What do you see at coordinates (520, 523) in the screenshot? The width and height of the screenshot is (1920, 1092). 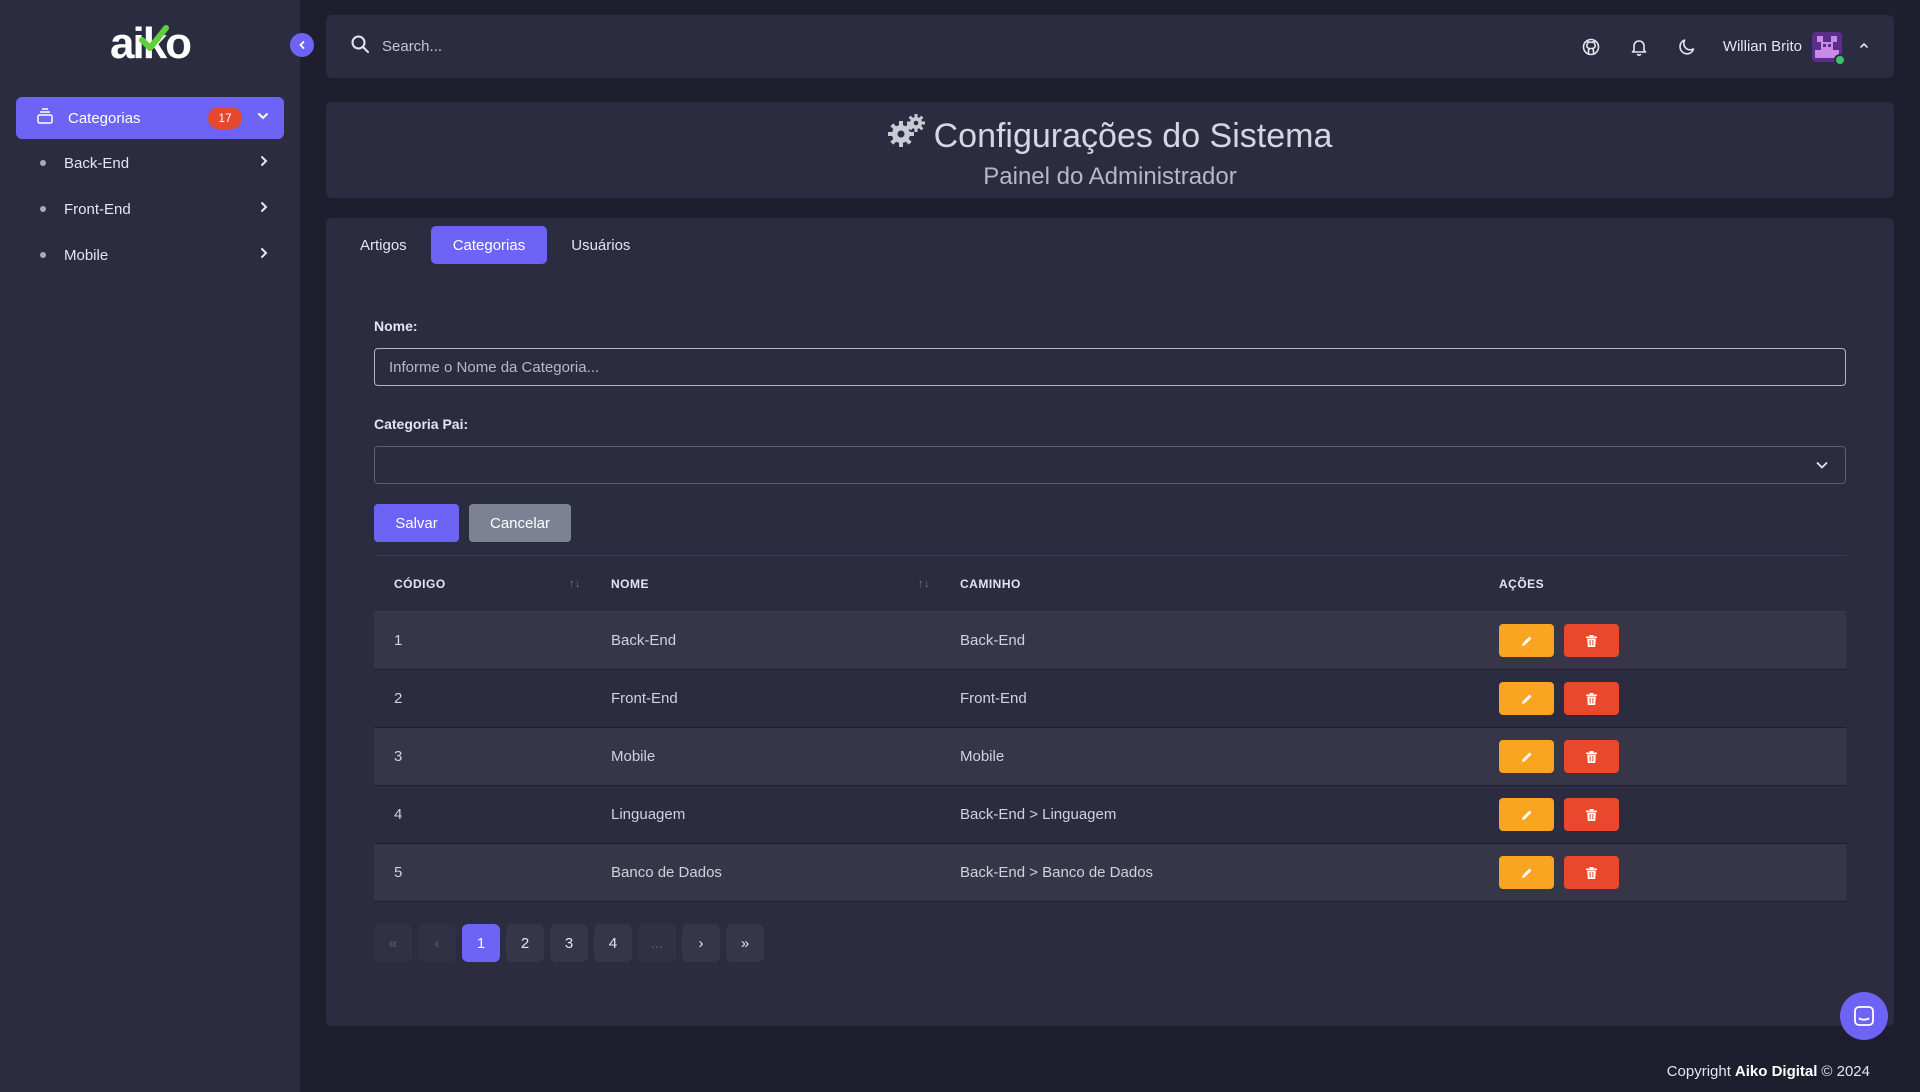 I see `cancel-button: Cancelar` at bounding box center [520, 523].